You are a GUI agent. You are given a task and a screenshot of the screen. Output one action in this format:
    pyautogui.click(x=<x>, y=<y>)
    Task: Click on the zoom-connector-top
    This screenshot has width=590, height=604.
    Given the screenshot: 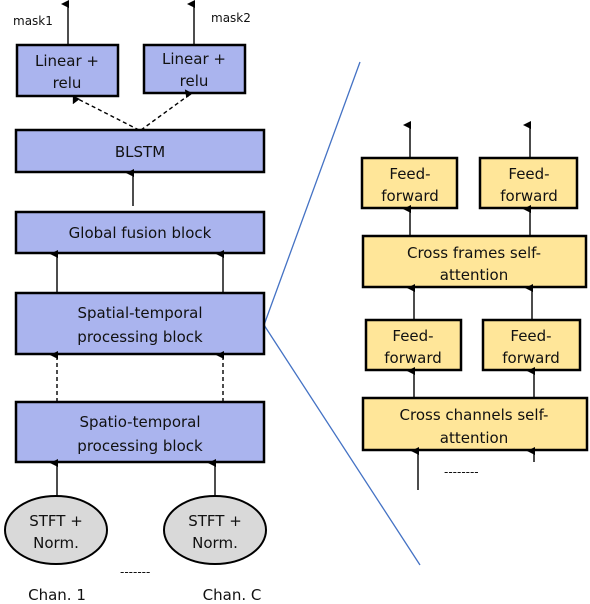 What is the action you would take?
    pyautogui.click(x=312, y=193)
    